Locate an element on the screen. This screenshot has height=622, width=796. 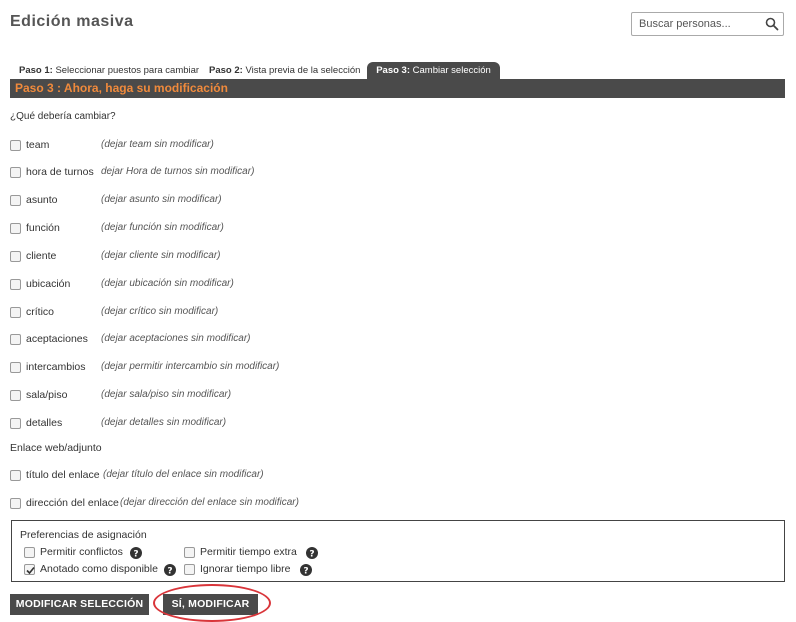
tab-step-3: Paso 3: Cambiar selección is located at coordinates (433, 70).